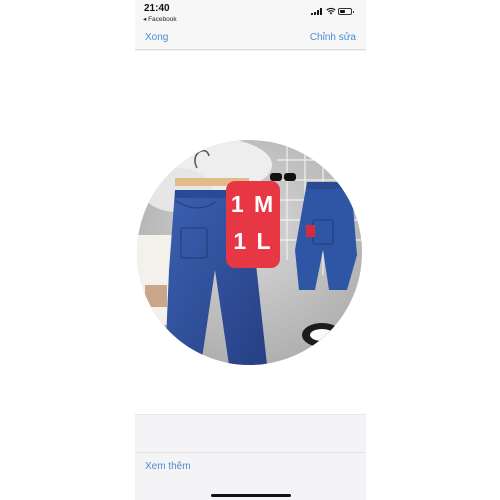  Describe the element at coordinates (250, 452) in the screenshot. I see `toolbar-divider` at that location.